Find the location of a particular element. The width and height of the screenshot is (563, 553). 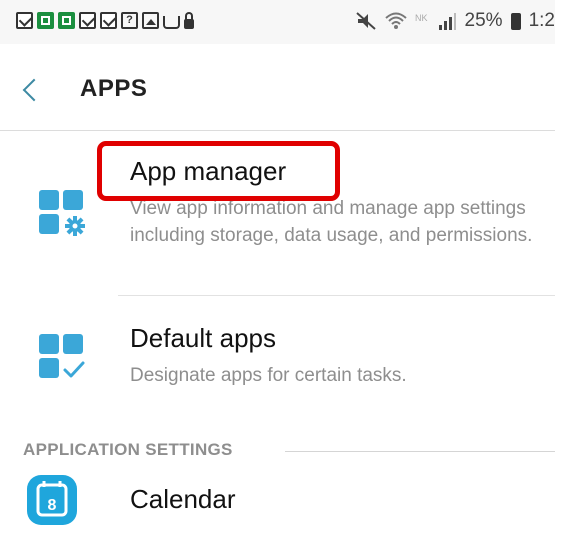

nfc-icon: NK is located at coordinates (421, 18).